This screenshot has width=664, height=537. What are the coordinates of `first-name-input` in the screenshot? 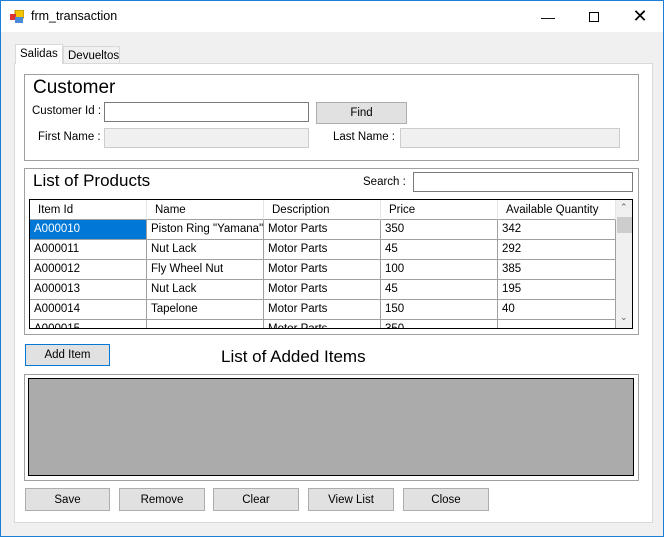 It's located at (206, 138).